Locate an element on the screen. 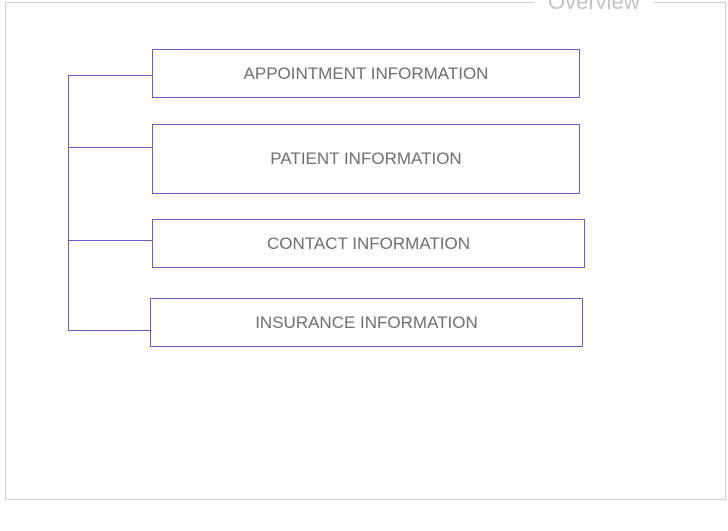 The height and width of the screenshot is (531, 728). section-contact-information: CONTACT INFORMATION is located at coordinates (368, 243).